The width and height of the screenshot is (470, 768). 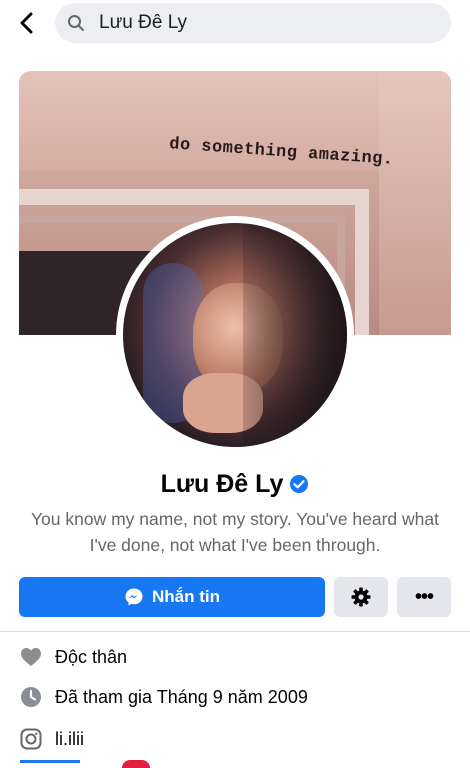 I want to click on top-bar: Lưu Đê Ly, so click(x=235, y=23).